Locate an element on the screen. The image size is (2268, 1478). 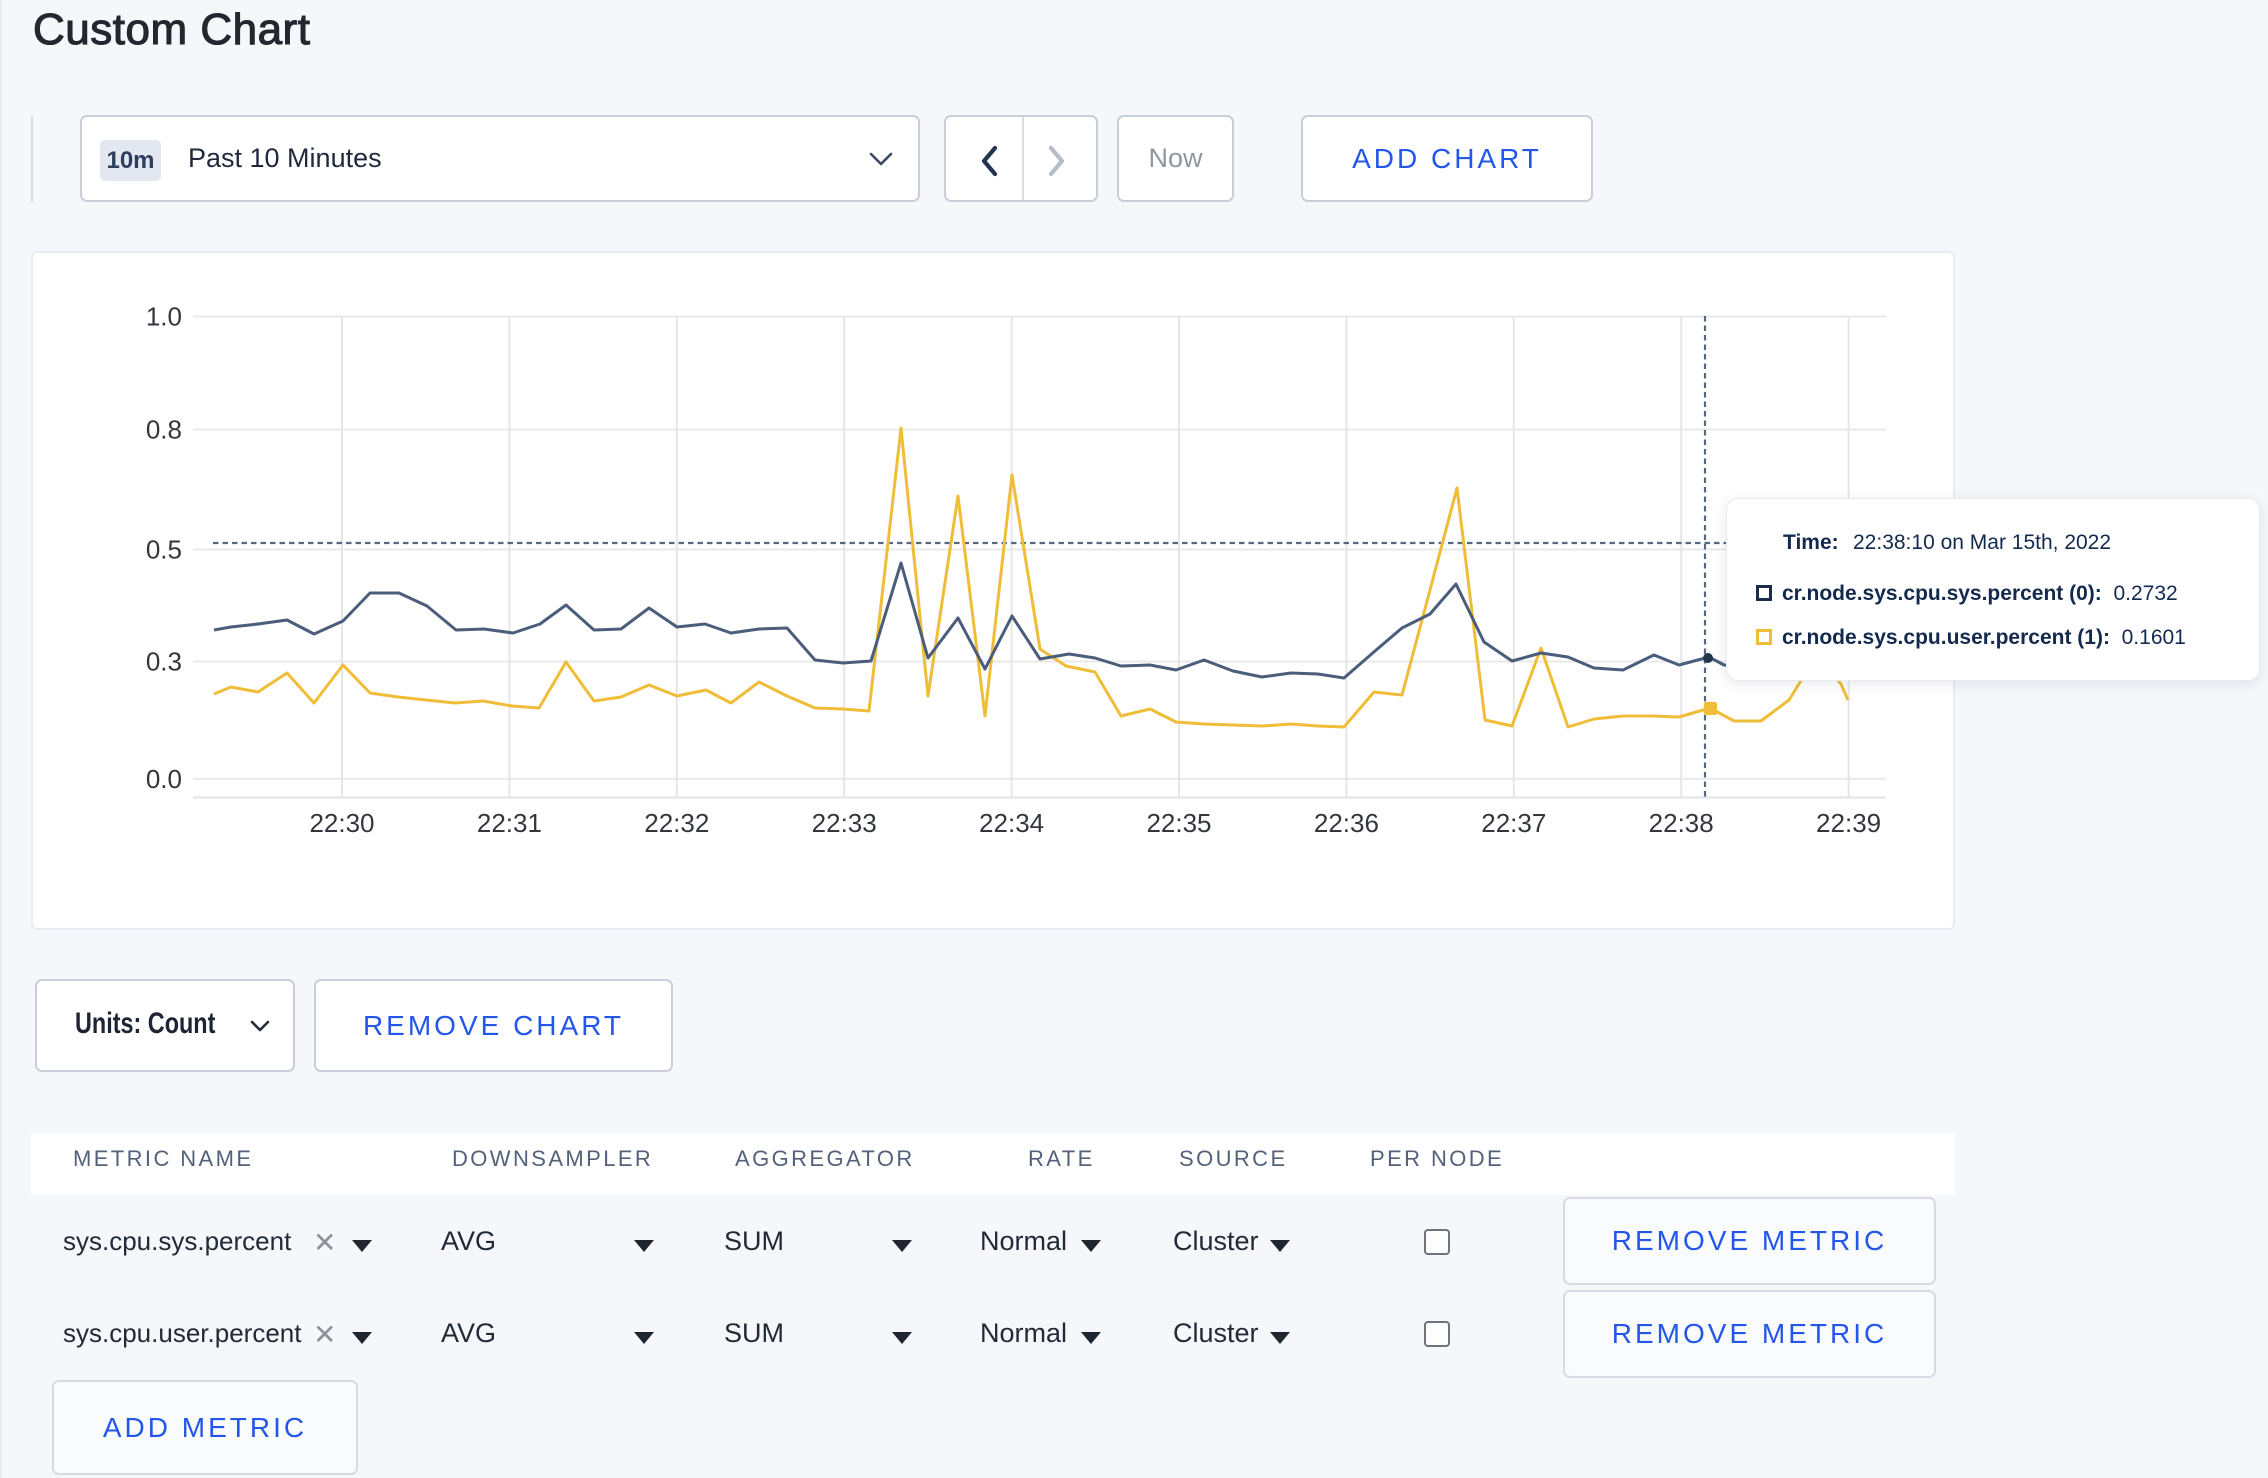
svg-text: 22:33 is located at coordinates (844, 823).